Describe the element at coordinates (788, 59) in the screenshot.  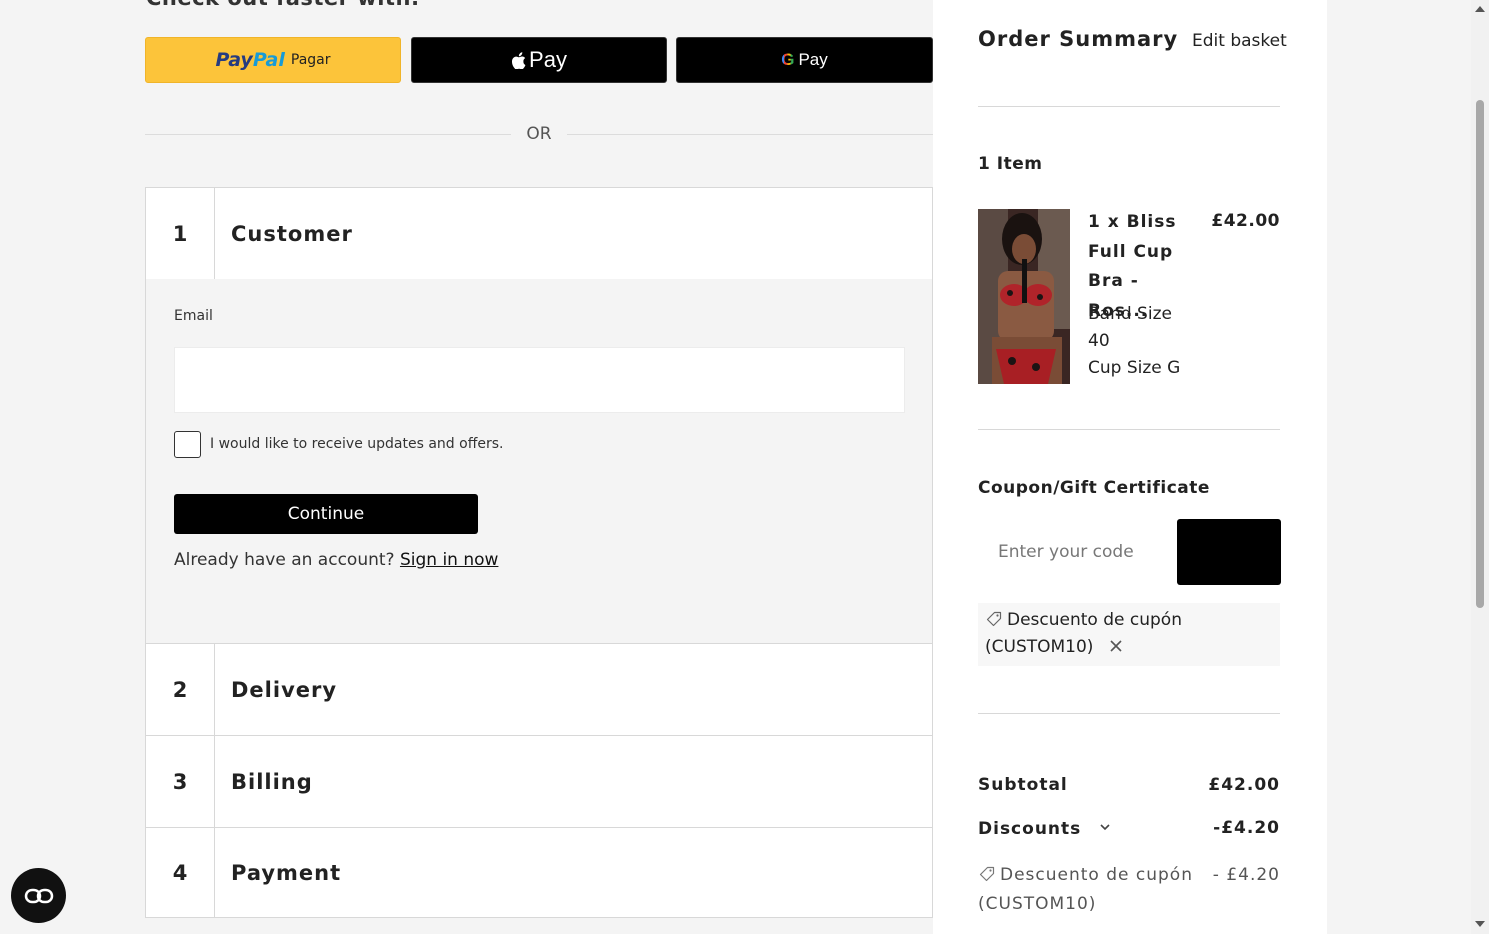
I see `google-g-icon: G` at that location.